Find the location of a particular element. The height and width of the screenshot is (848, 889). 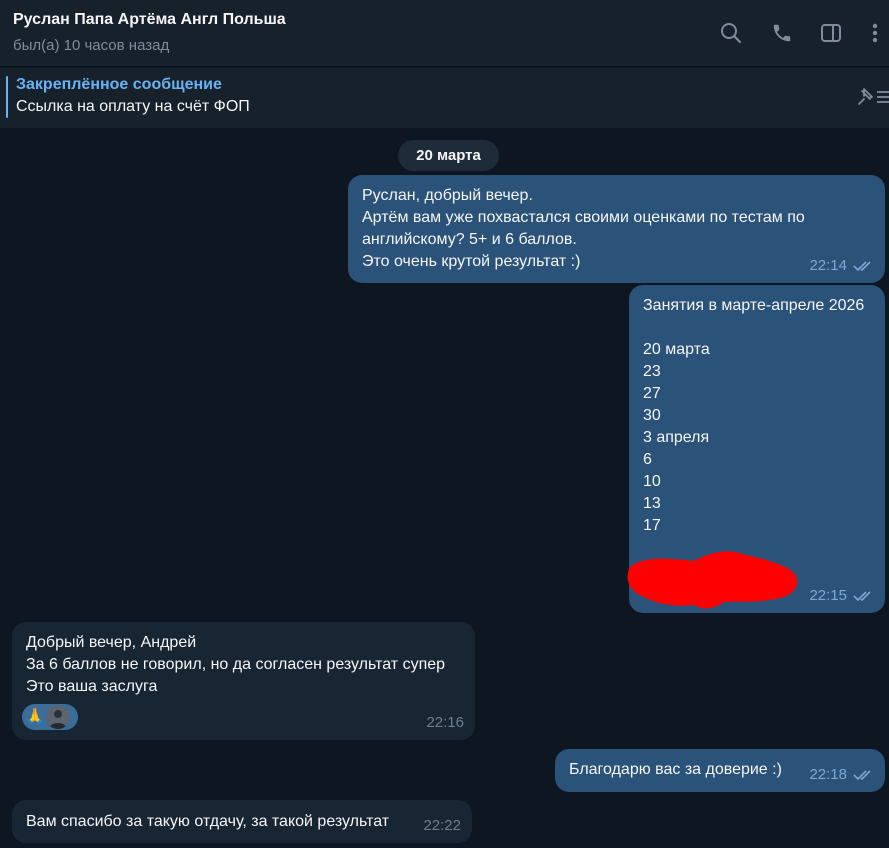

message-meta: 22:18 is located at coordinates (842, 775).